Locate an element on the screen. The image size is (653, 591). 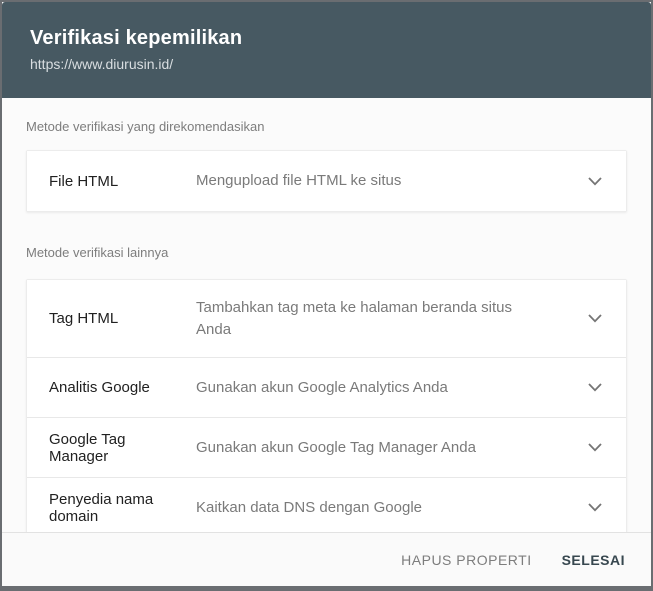
remove-property-button: HAPUS PROPERTI is located at coordinates (466, 560).